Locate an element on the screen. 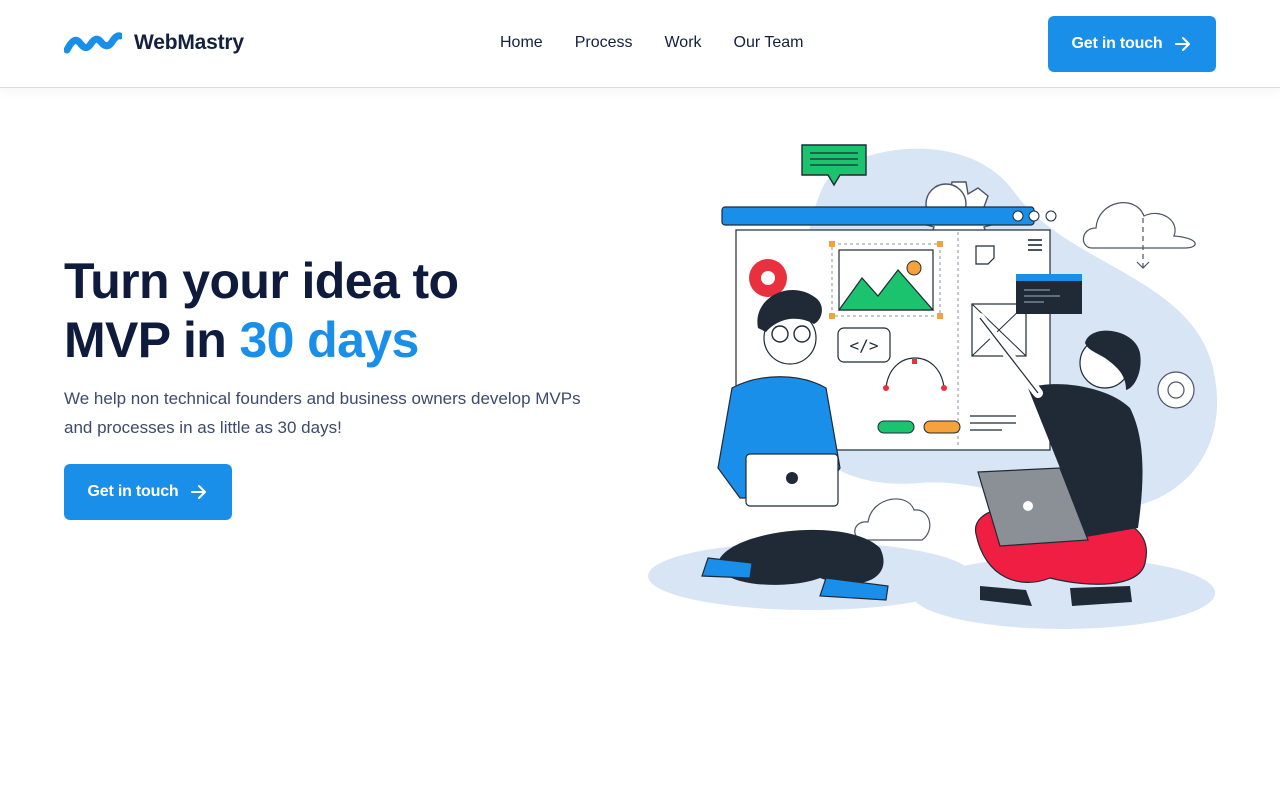 This screenshot has width=1280, height=800. nav-link-work: Work is located at coordinates (682, 43).